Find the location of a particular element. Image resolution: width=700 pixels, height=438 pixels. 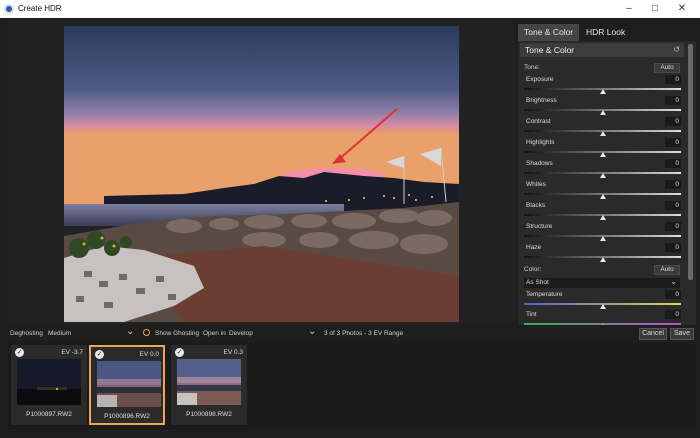

ev-value: EV 0.0 is located at coordinates (149, 354).